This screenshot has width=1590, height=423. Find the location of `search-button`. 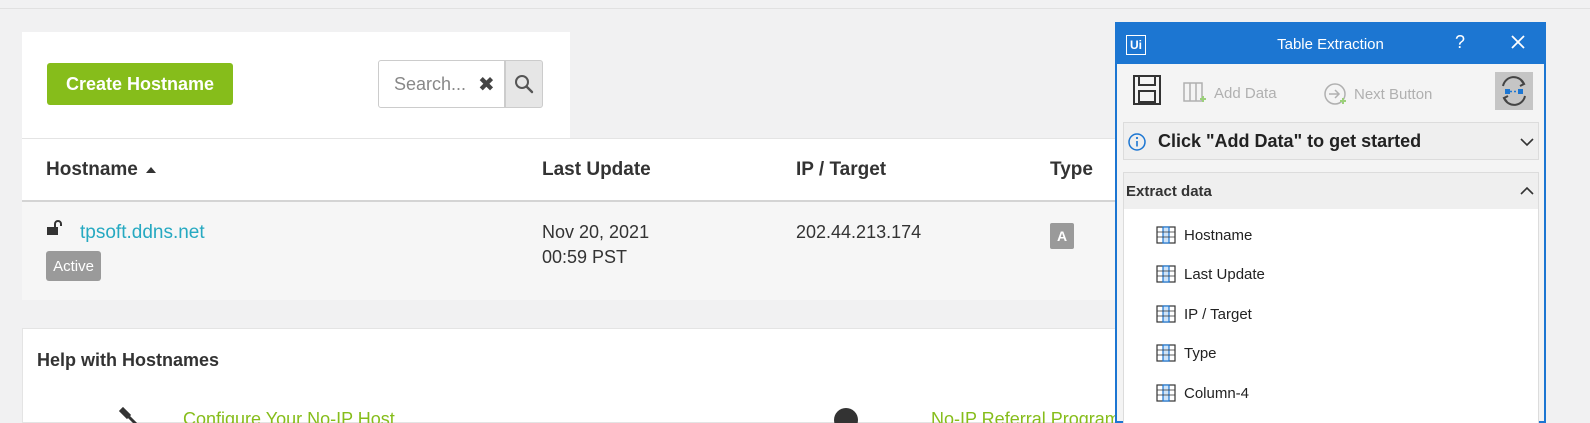

search-button is located at coordinates (524, 84).